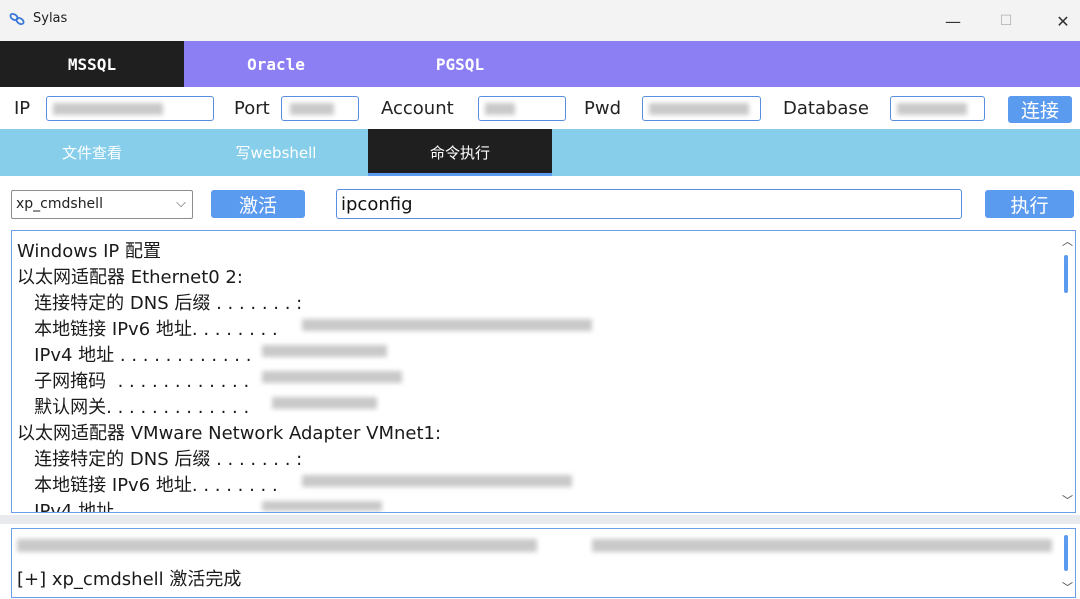 The width and height of the screenshot is (1080, 599). What do you see at coordinates (1067, 371) in the screenshot?
I see `output-scrollbar: ︿ ﹀` at bounding box center [1067, 371].